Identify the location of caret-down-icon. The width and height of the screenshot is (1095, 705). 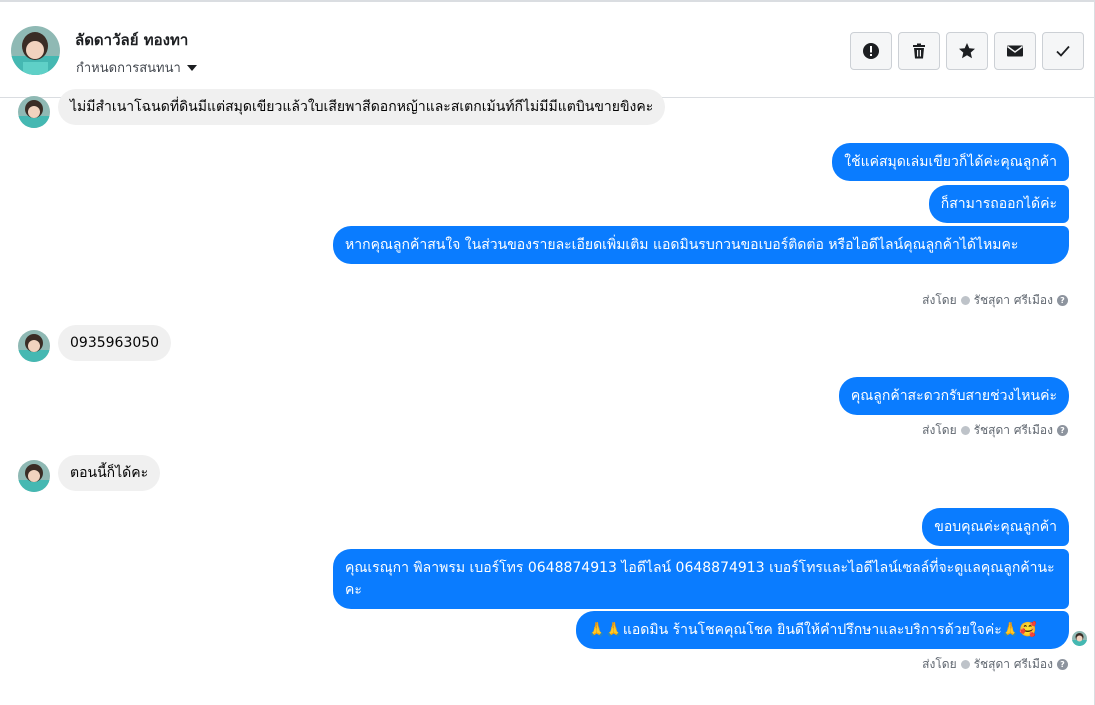
(191, 67).